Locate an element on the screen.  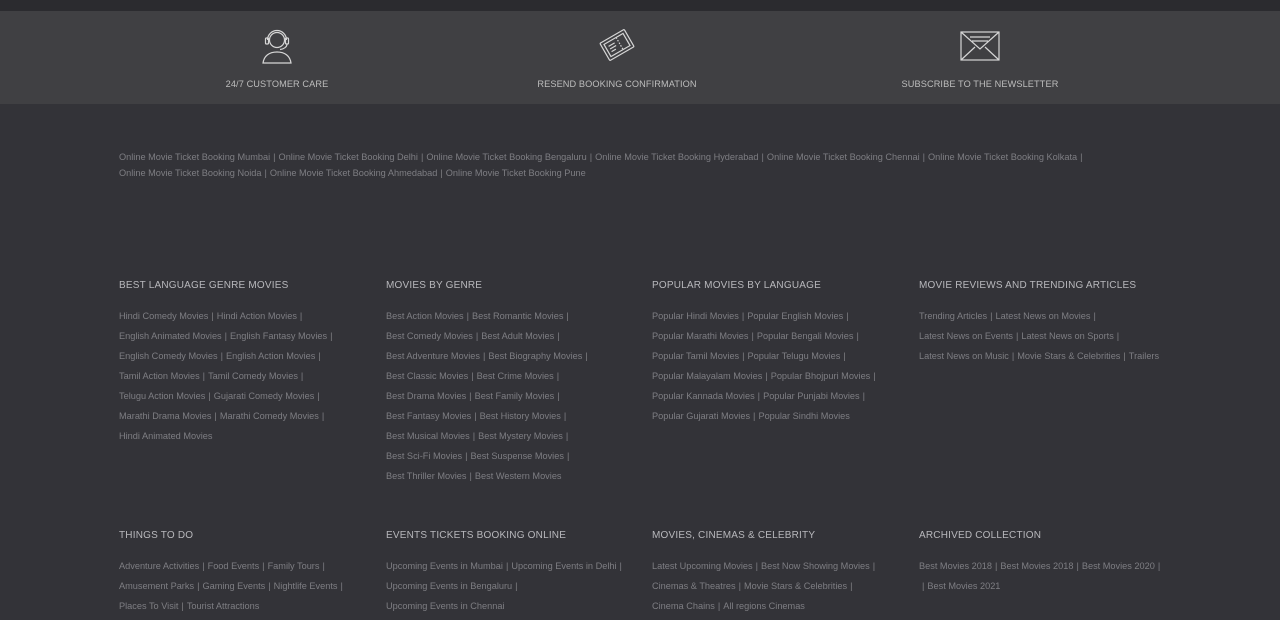
footer-link: Best Action Movies is located at coordinates (425, 316).